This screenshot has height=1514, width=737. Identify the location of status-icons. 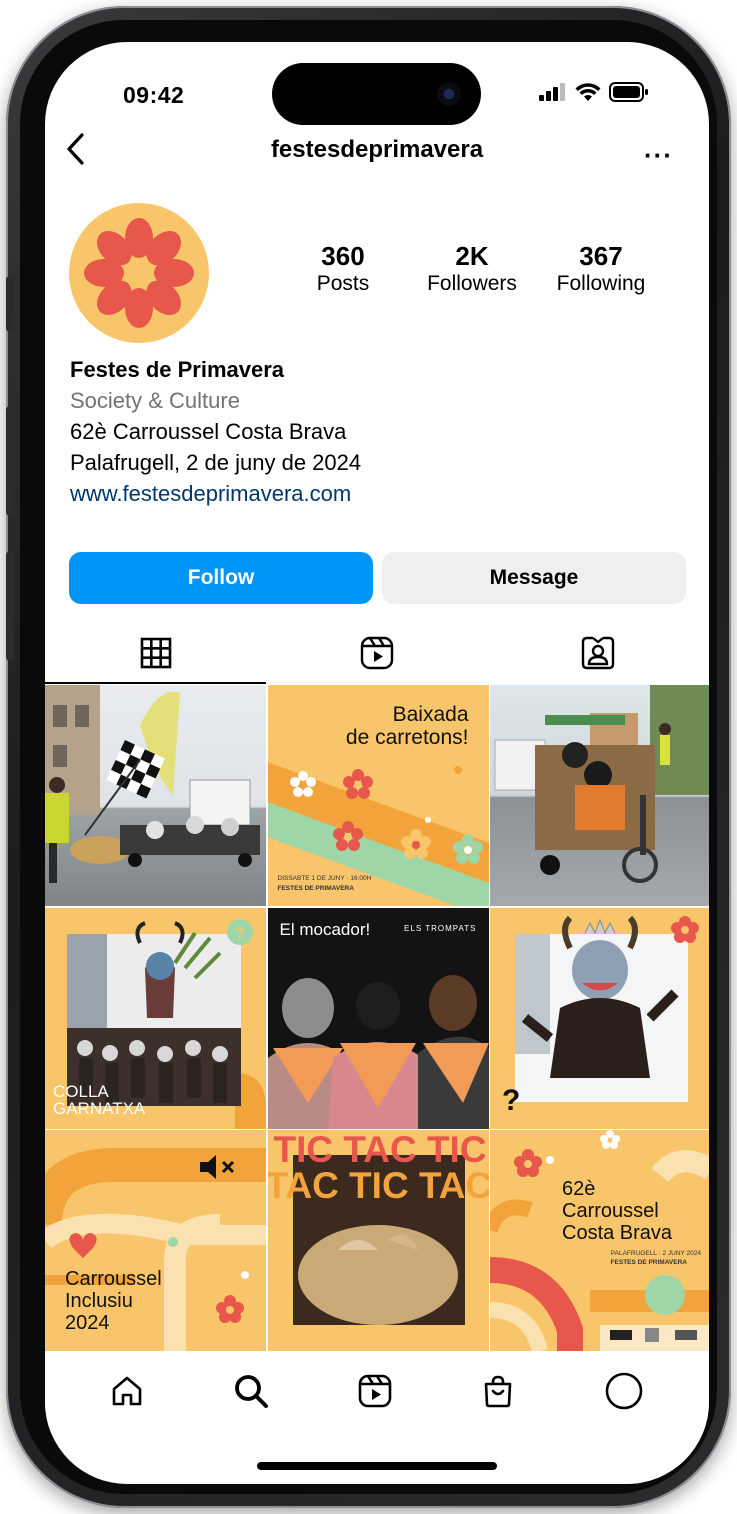
(594, 92).